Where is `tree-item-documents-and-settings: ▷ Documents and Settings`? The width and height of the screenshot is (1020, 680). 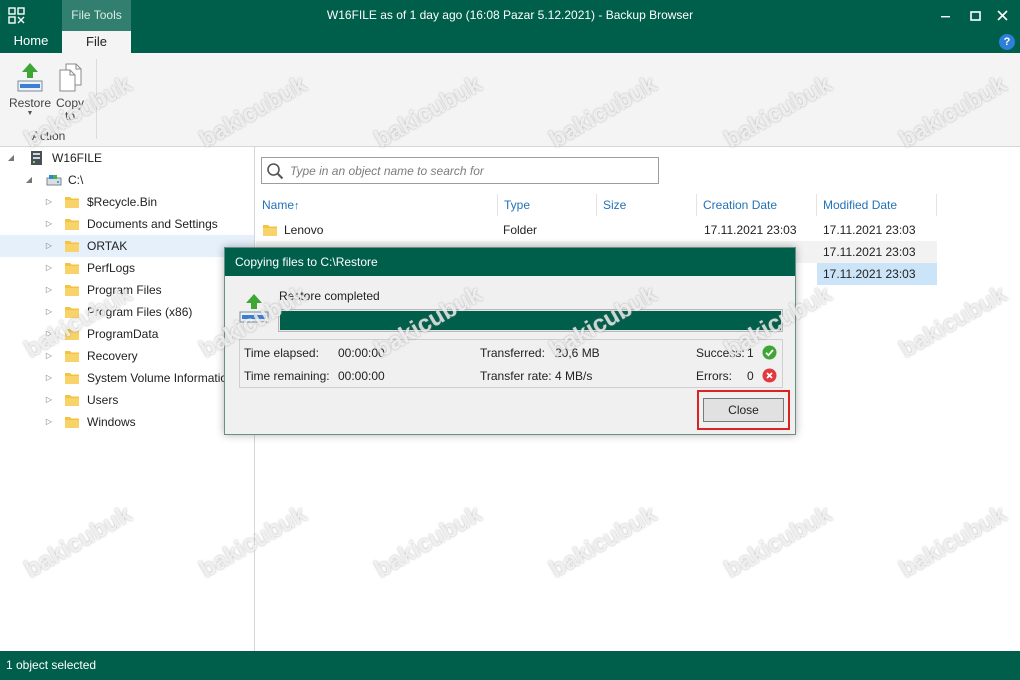
tree-item-documents-and-settings: ▷ Documents and Settings is located at coordinates (127, 224).